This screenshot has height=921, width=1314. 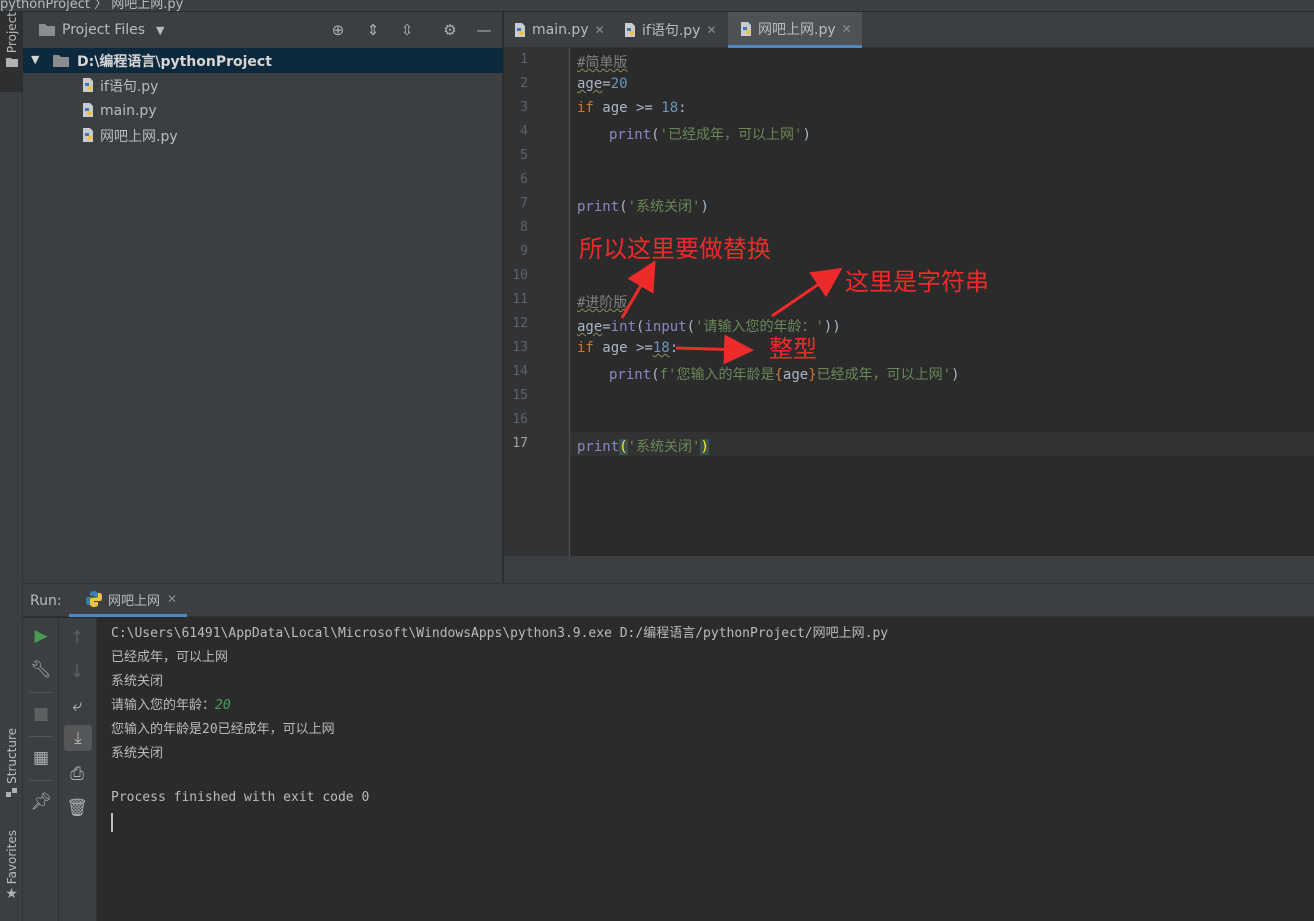 What do you see at coordinates (91, 5) in the screenshot?
I see `breadcrumb: pythonProject 〉 网吧上网.py` at bounding box center [91, 5].